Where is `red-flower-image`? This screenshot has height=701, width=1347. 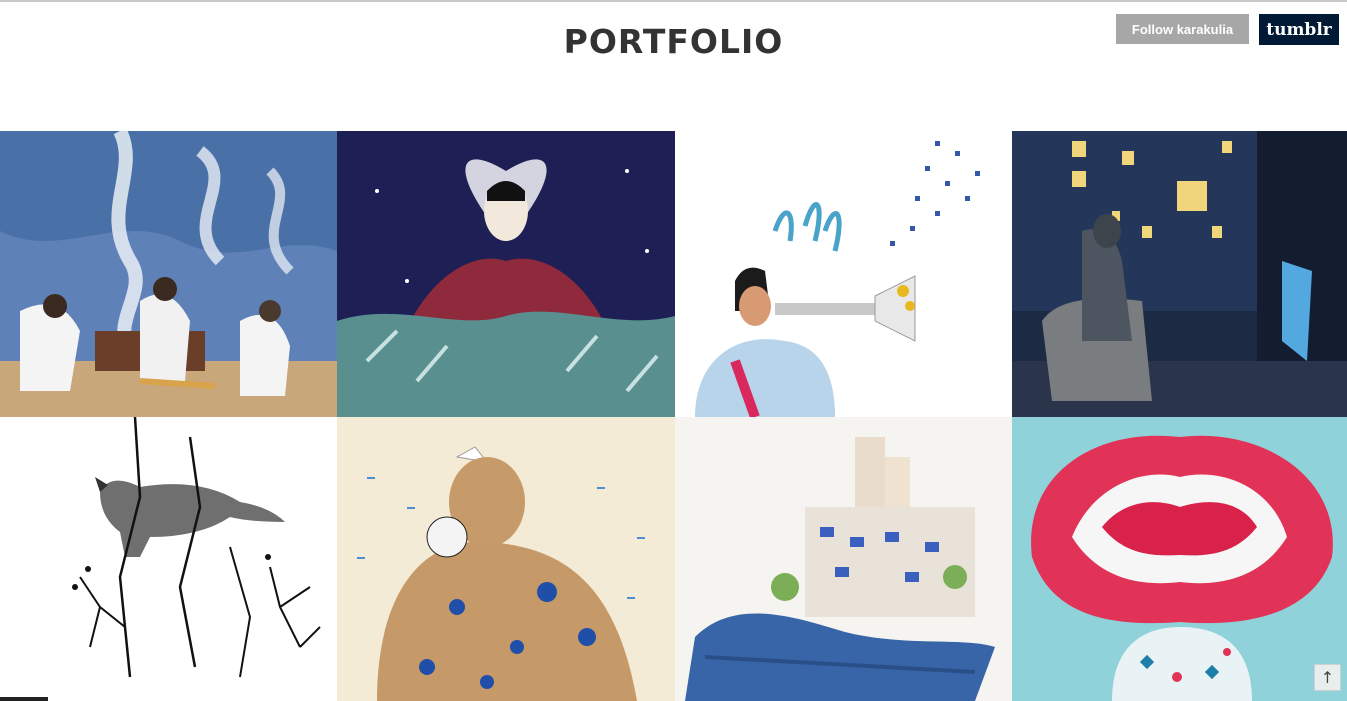 red-flower-image is located at coordinates (1179, 559).